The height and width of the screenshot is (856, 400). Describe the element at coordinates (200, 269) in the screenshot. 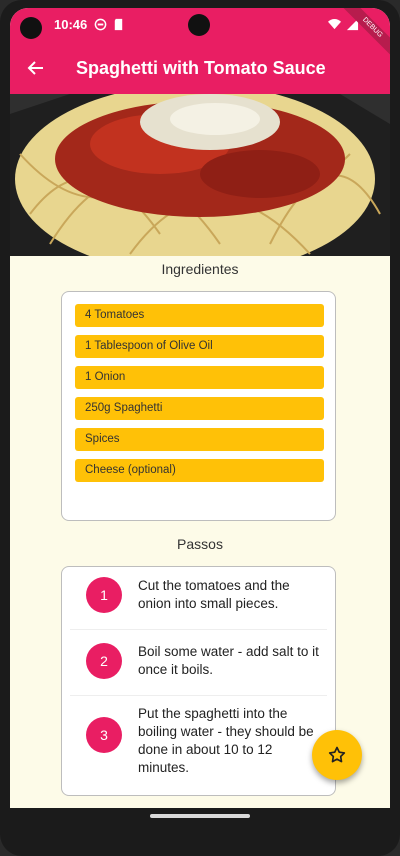

I see `ingredients-title: Ingredientes` at that location.